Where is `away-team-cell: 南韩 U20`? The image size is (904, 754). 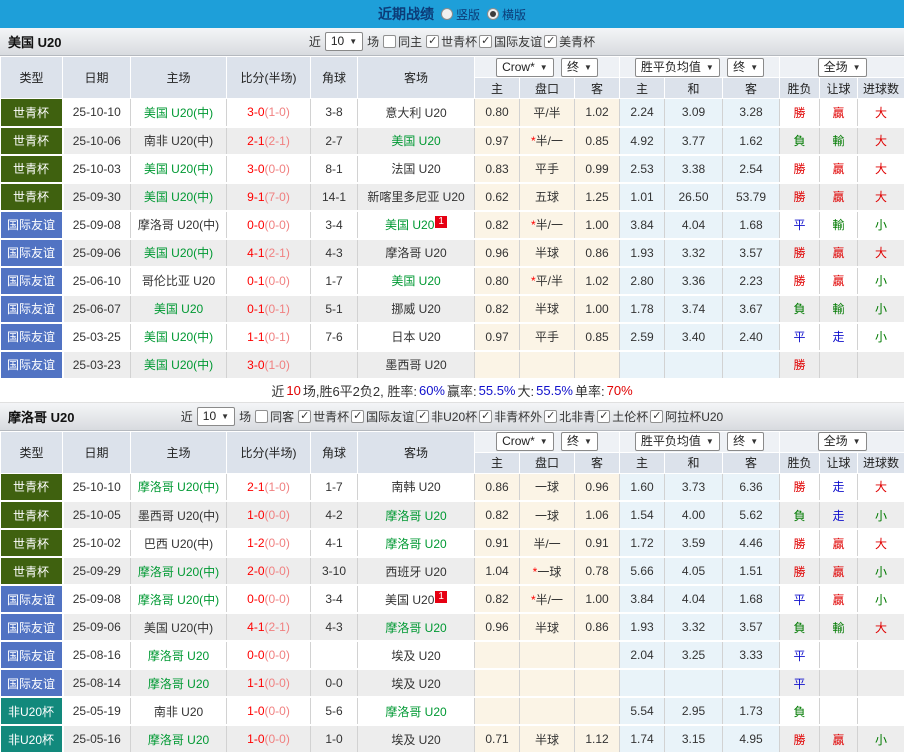 away-team-cell: 南韩 U20 is located at coordinates (416, 487).